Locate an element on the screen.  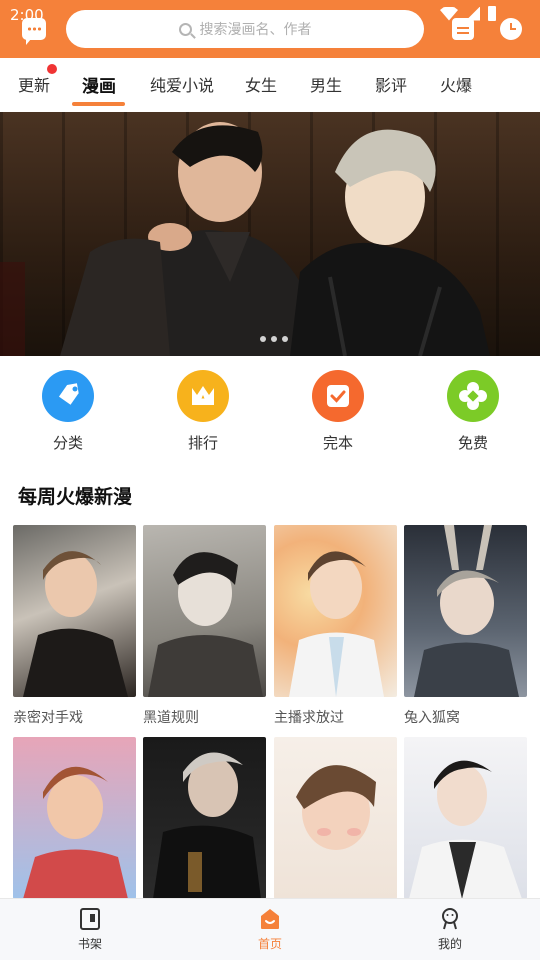
comic-card: 主播求放过 is located at coordinates (335, 626).